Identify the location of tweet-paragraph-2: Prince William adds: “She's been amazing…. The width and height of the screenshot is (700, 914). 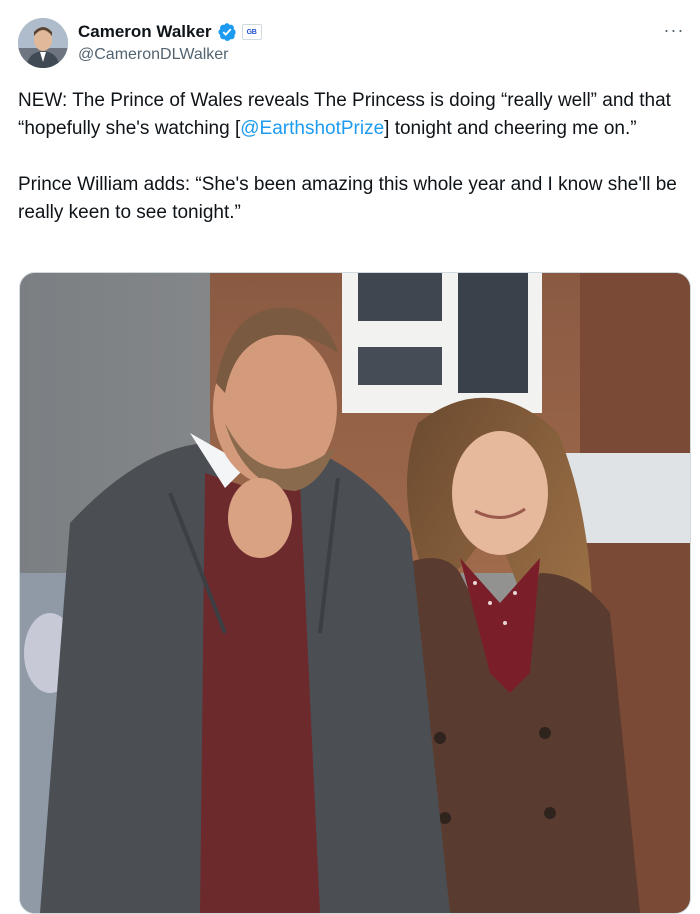
(347, 198).